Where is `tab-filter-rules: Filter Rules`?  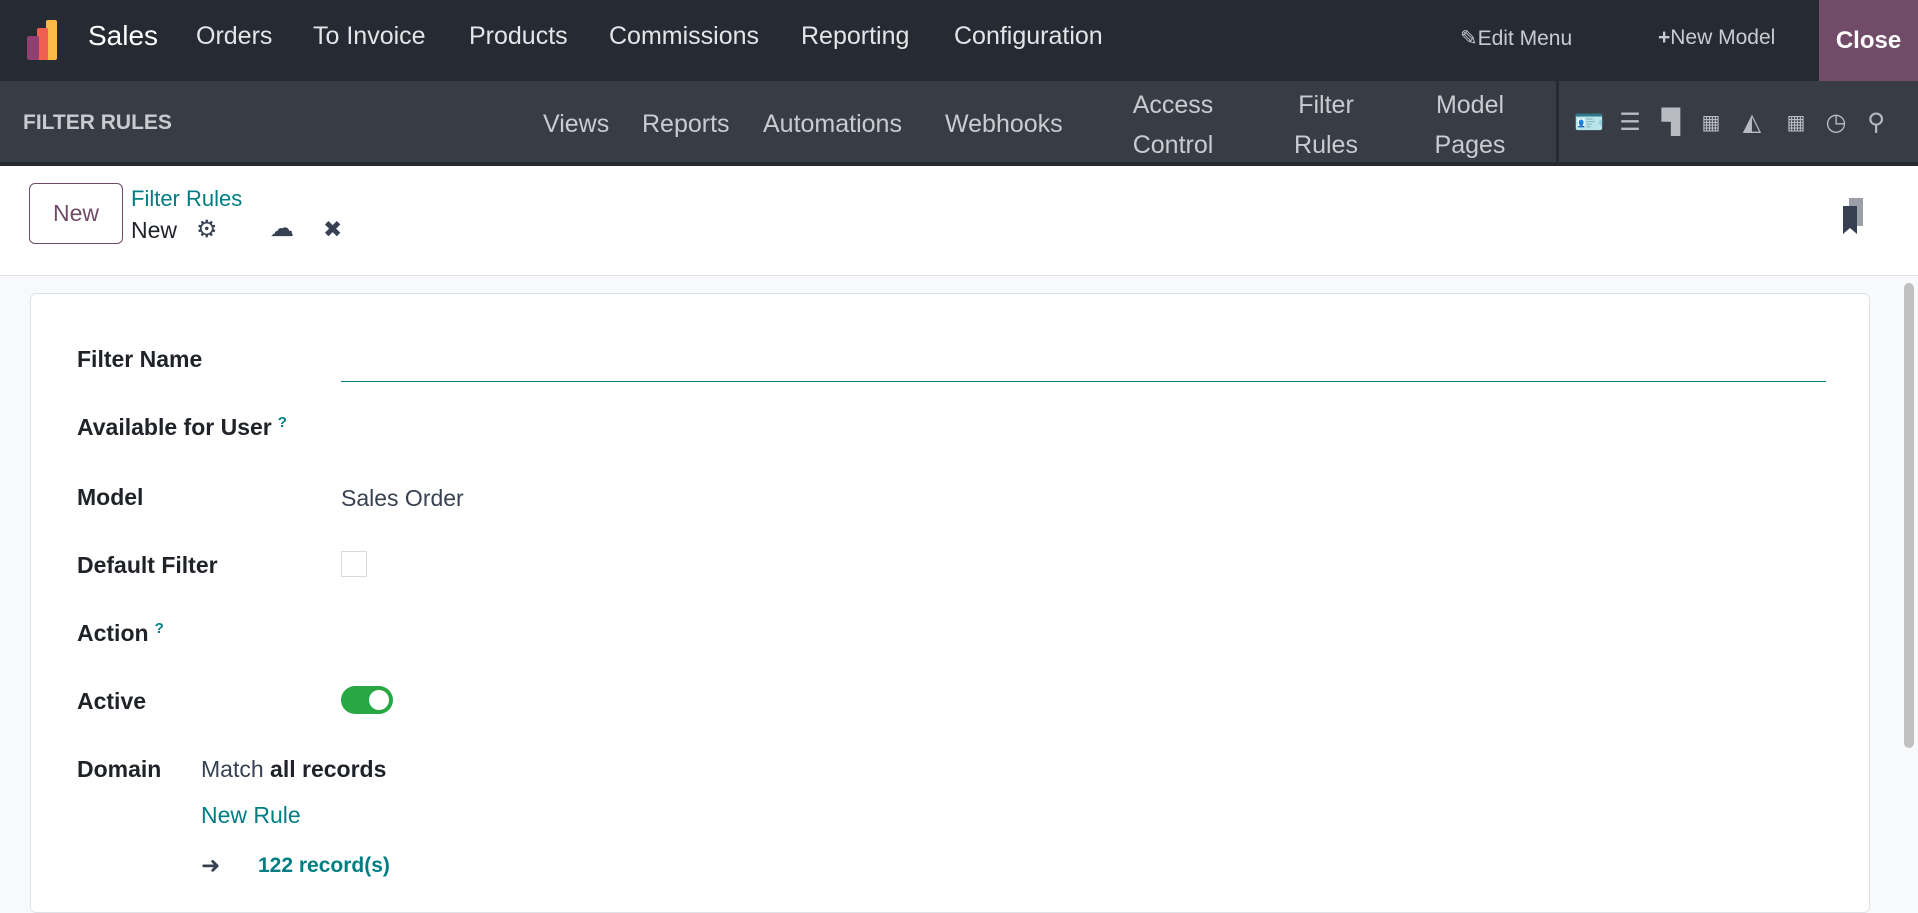 tab-filter-rules: Filter Rules is located at coordinates (1326, 125).